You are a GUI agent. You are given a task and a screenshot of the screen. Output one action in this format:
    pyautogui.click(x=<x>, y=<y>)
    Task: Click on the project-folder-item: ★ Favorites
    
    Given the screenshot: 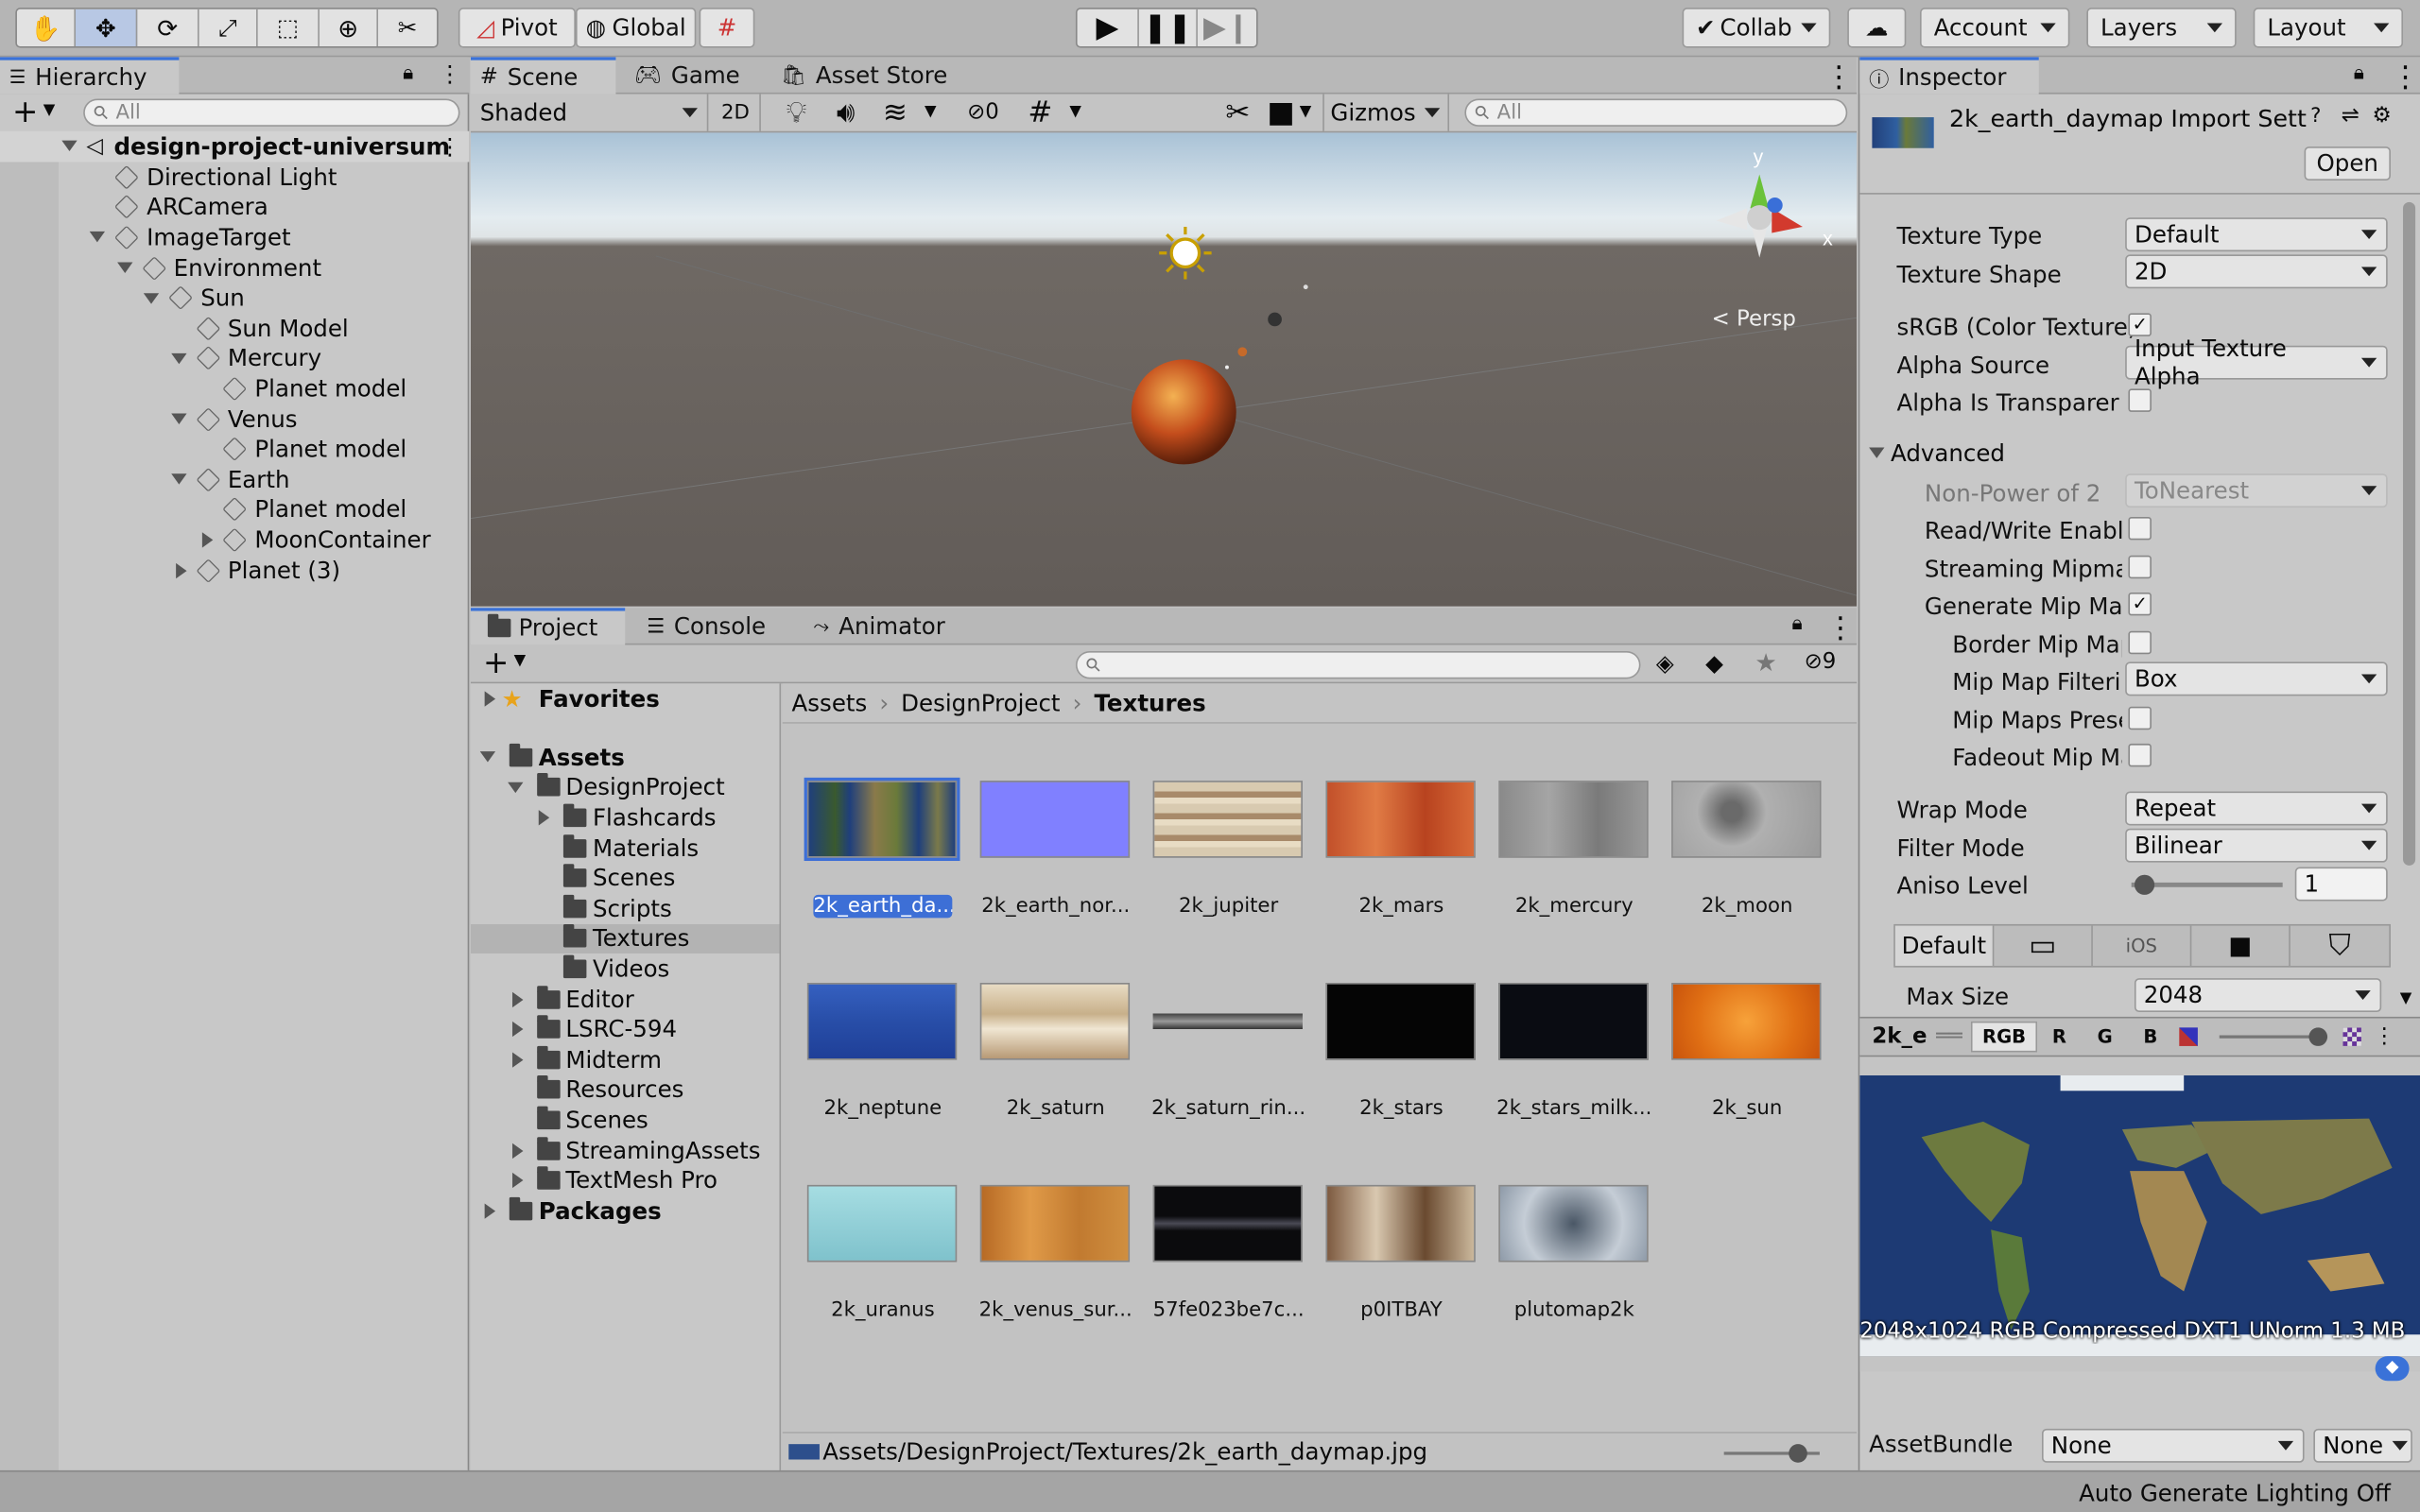 What is the action you would take?
    pyautogui.click(x=625, y=698)
    